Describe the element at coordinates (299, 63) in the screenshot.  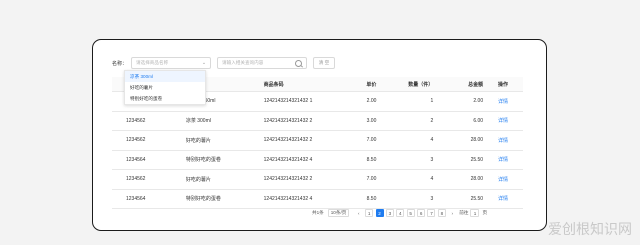
I see `search-icon` at that location.